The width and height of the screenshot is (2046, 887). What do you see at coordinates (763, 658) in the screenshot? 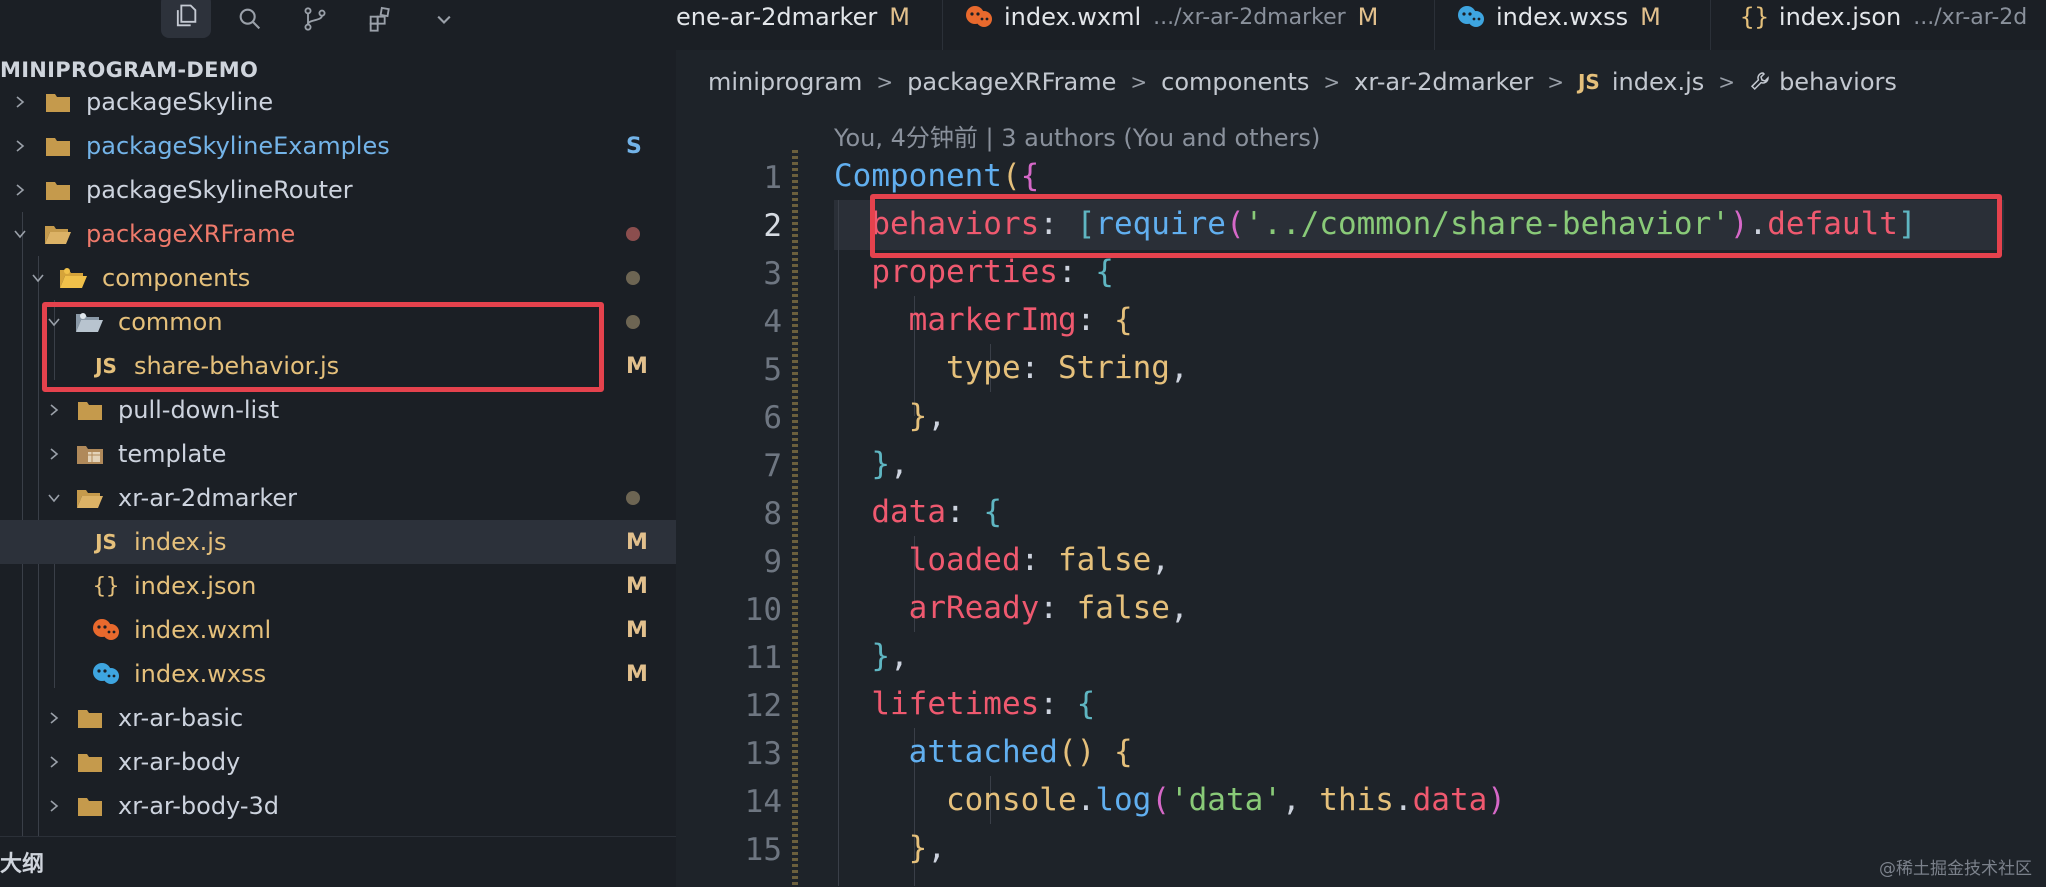
I see `line-number: 11` at bounding box center [763, 658].